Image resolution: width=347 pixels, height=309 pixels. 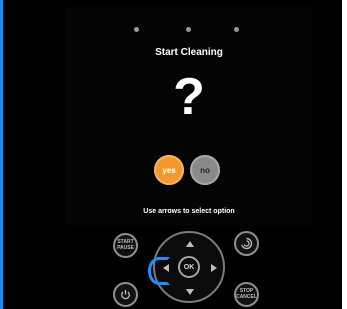 What do you see at coordinates (159, 271) in the screenshot?
I see `focus-highlight` at bounding box center [159, 271].